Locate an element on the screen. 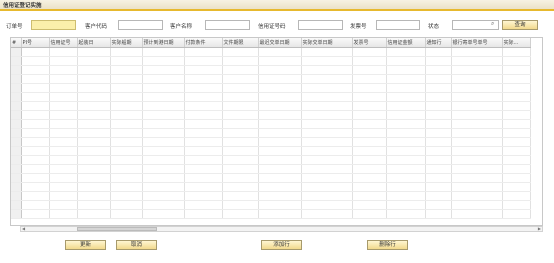  scroll-thumb is located at coordinates (117, 229).